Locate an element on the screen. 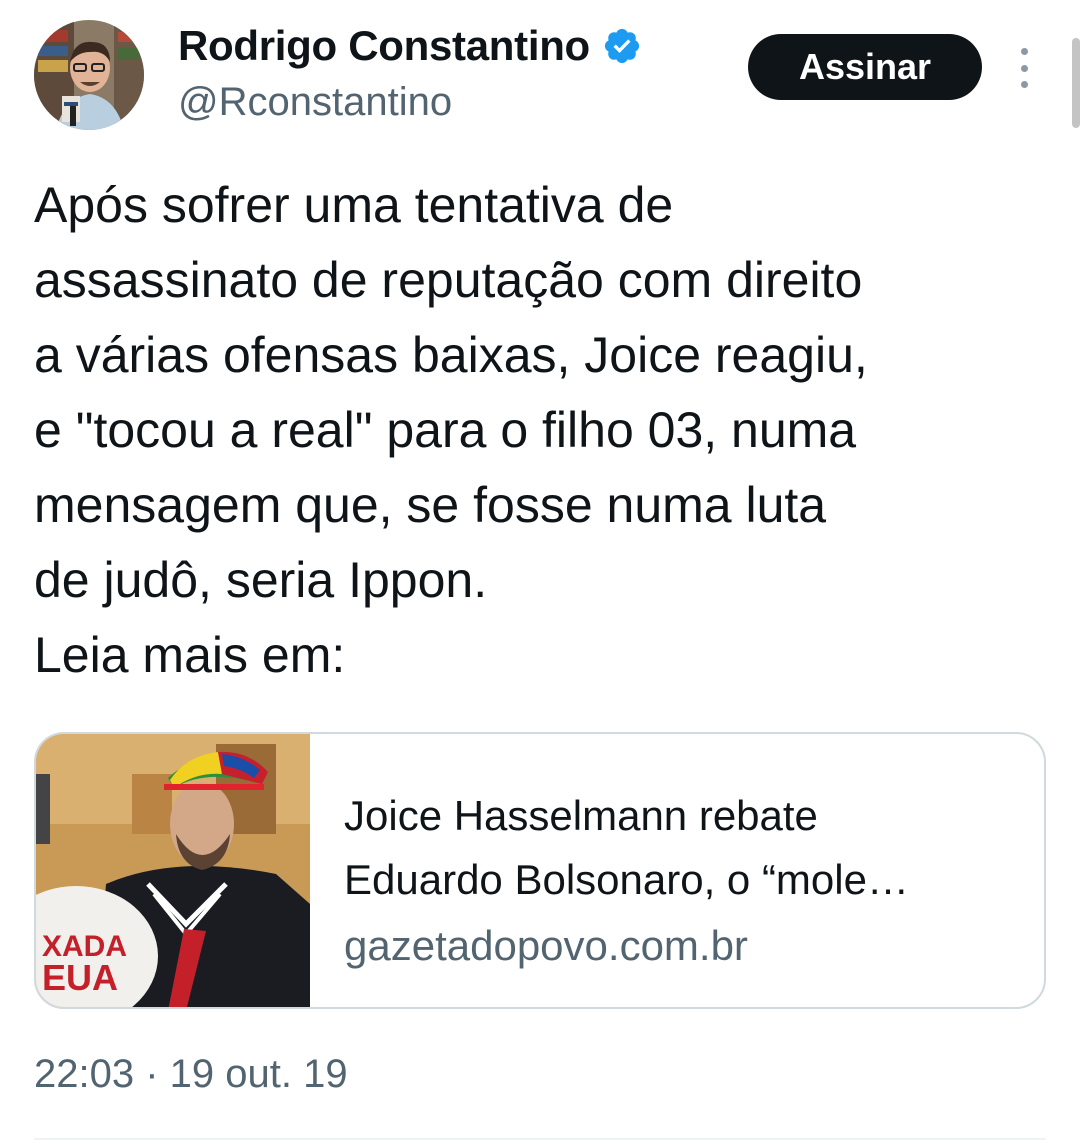 Image resolution: width=1080 pixels, height=1144 pixels. link-card-domain: gazetadopovo.com.br is located at coordinates (546, 945).